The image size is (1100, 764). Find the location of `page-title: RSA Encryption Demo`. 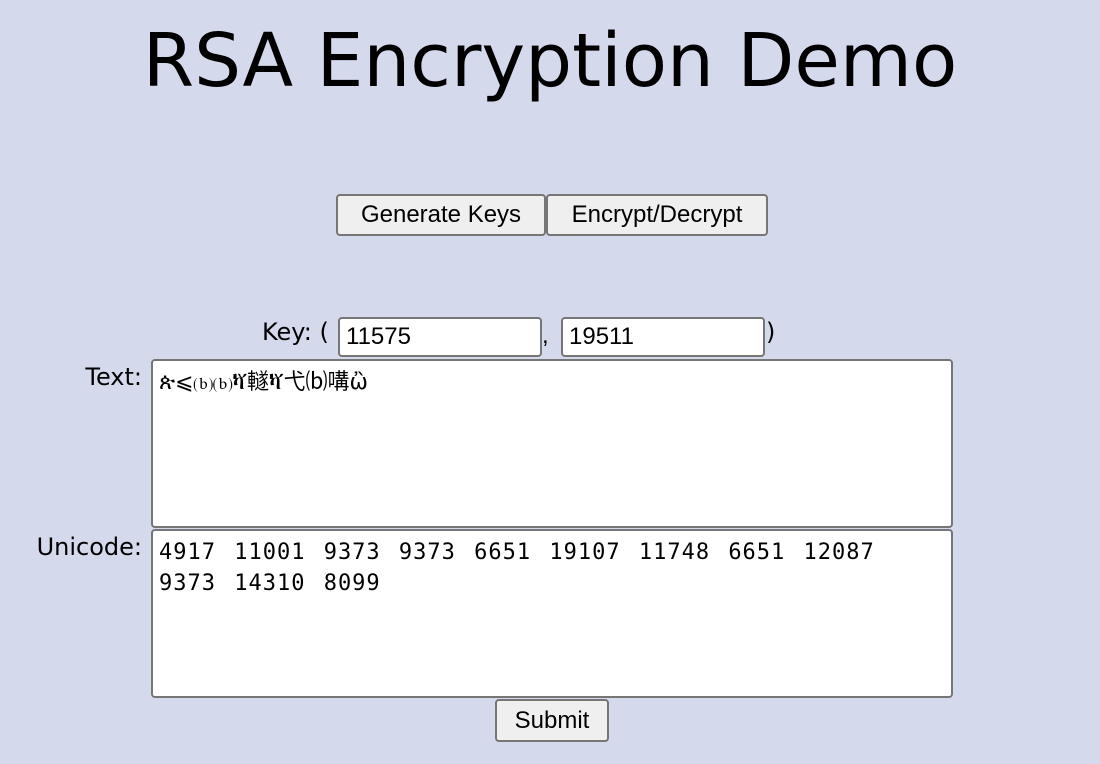

page-title: RSA Encryption Demo is located at coordinates (550, 61).